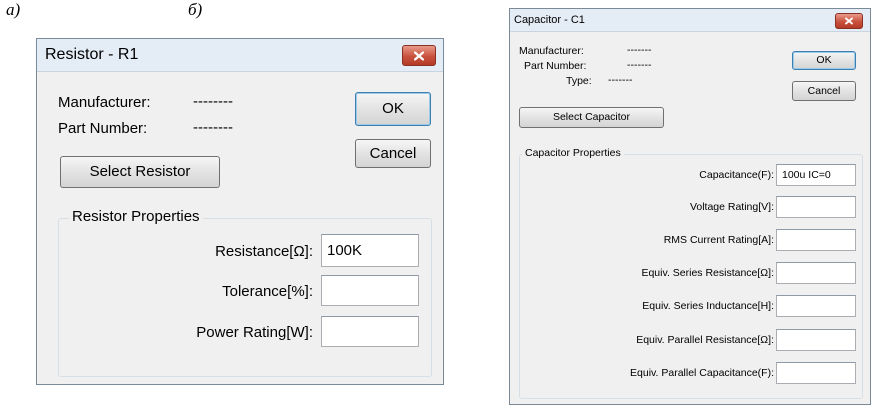 The width and height of the screenshot is (877, 408). I want to click on capacitance-label: Capacitance(F):, so click(736, 175).